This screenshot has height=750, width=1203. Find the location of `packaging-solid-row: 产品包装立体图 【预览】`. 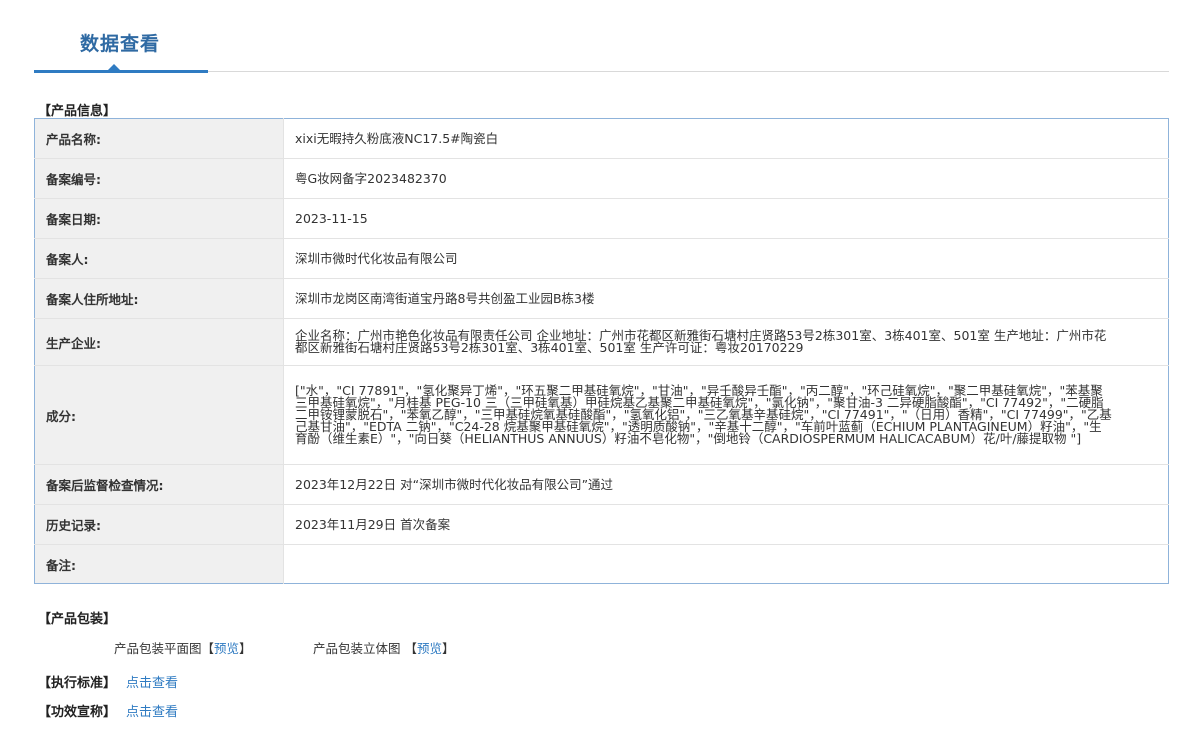

packaging-solid-row: 产品包装立体图 【预览】 is located at coordinates (384, 648).